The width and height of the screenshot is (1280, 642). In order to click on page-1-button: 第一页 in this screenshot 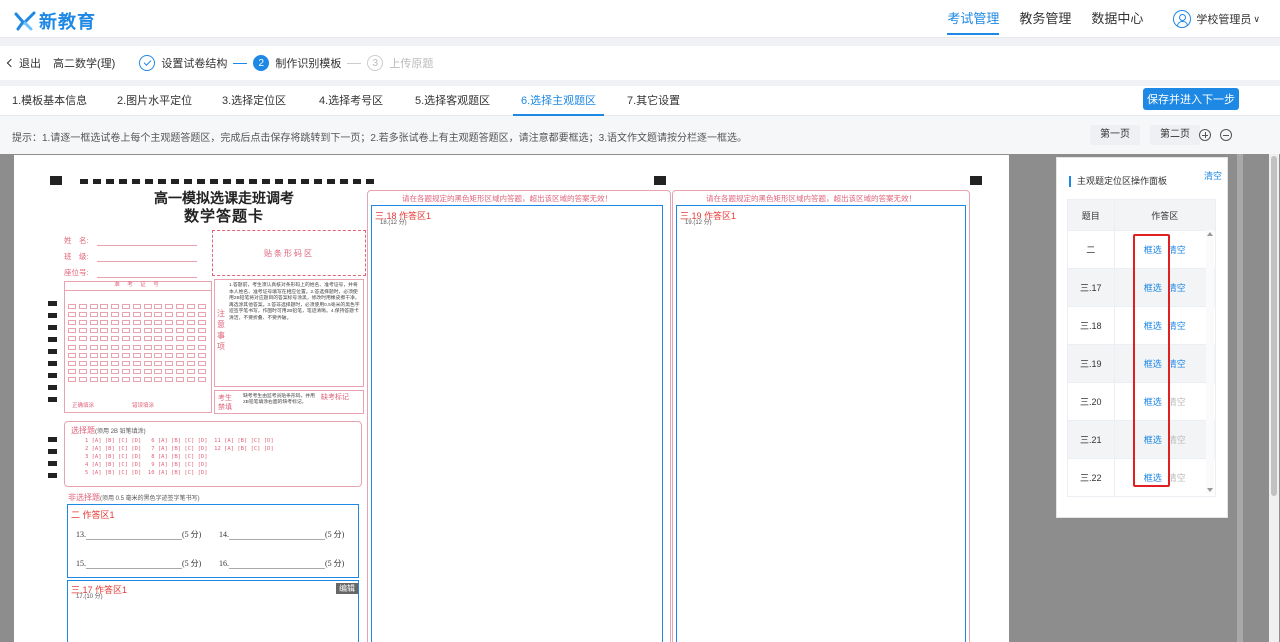, I will do `click(1115, 135)`.